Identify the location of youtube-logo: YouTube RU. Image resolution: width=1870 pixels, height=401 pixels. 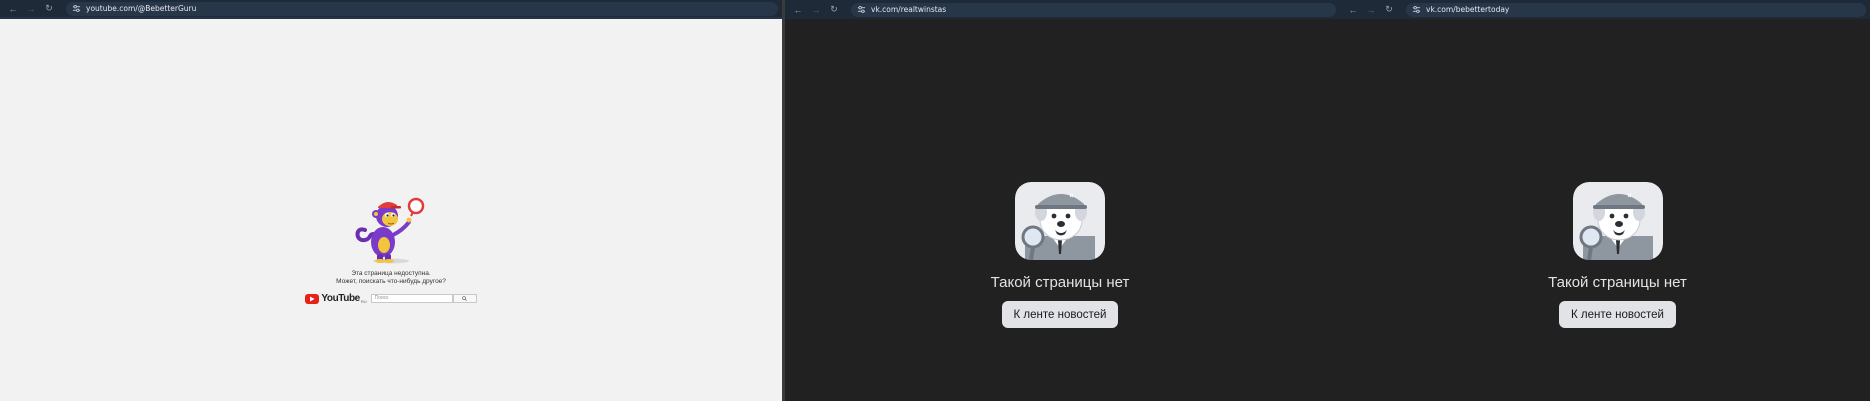
(336, 298).